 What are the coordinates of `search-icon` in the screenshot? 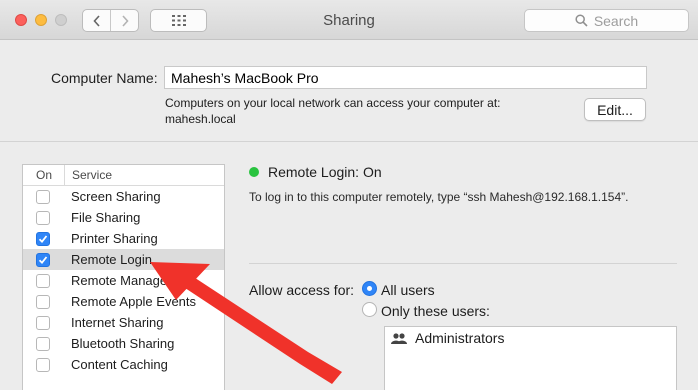 It's located at (581, 20).